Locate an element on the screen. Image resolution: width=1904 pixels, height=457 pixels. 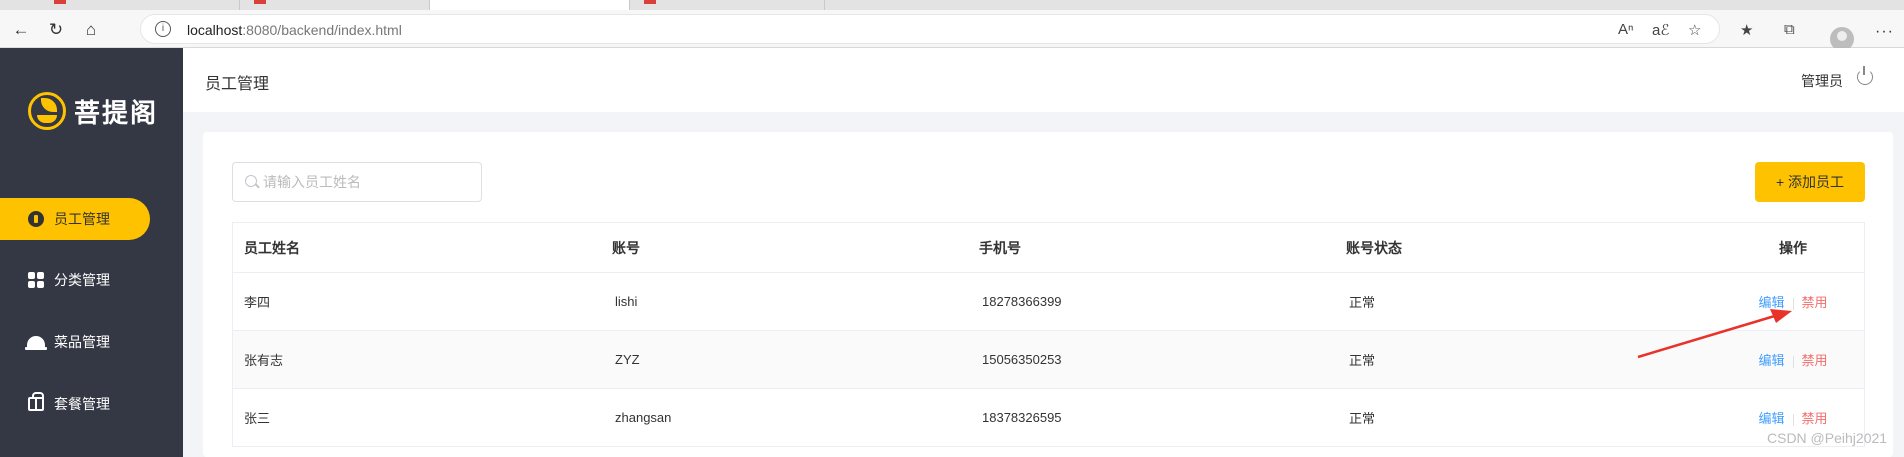
logo: 菩提阁 is located at coordinates (93, 111).